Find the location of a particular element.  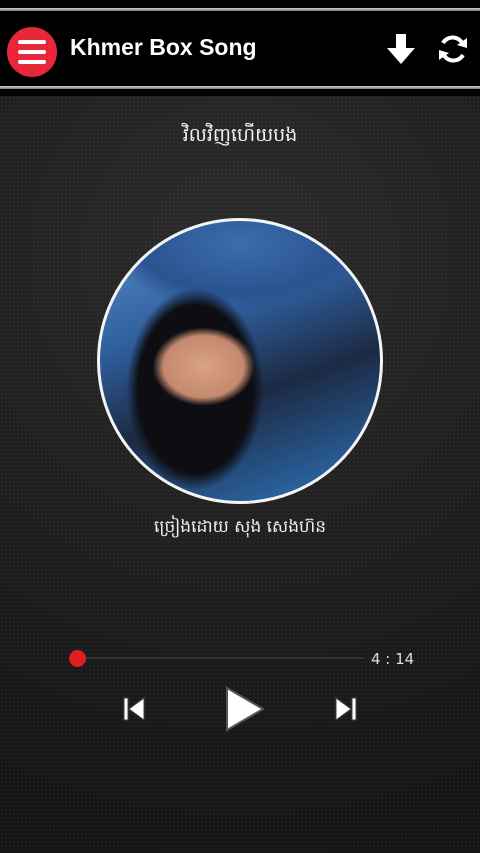

download-button is located at coordinates (401, 49).